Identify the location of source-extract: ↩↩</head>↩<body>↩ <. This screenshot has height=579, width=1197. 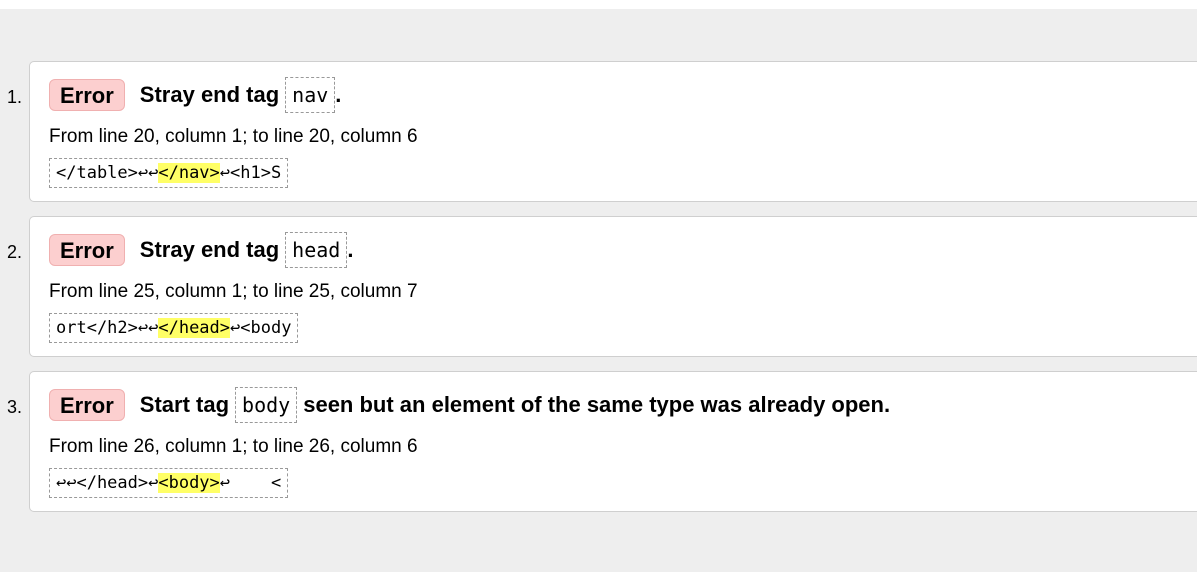
(169, 483).